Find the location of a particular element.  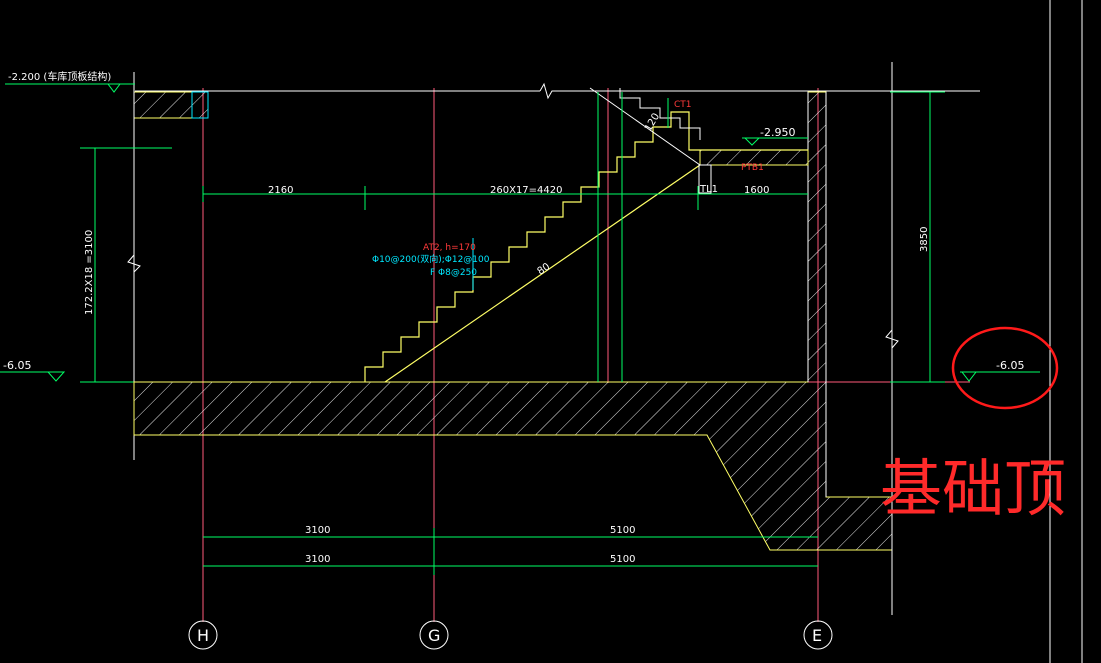

label-ct1: CT1 is located at coordinates (683, 105).